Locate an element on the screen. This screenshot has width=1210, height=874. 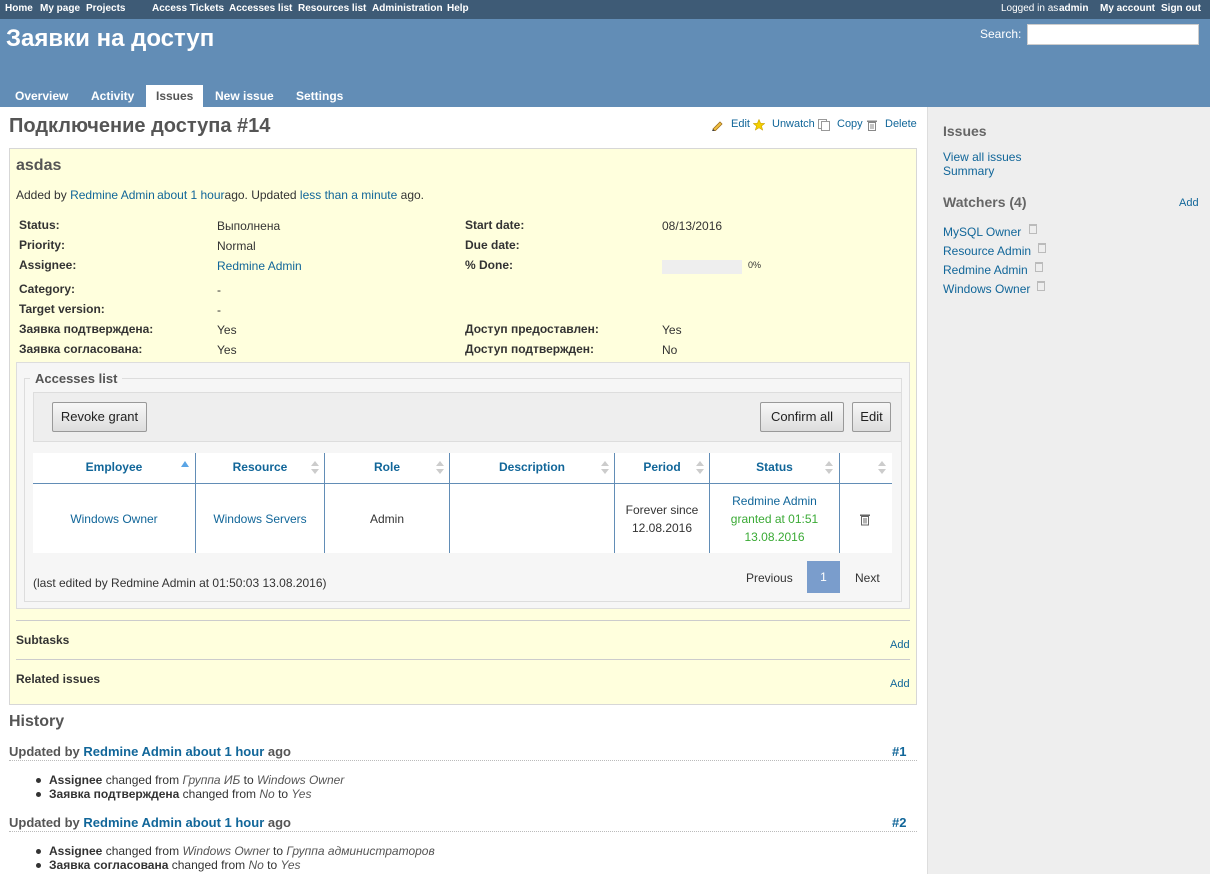
delete-link: Delete is located at coordinates (901, 124).